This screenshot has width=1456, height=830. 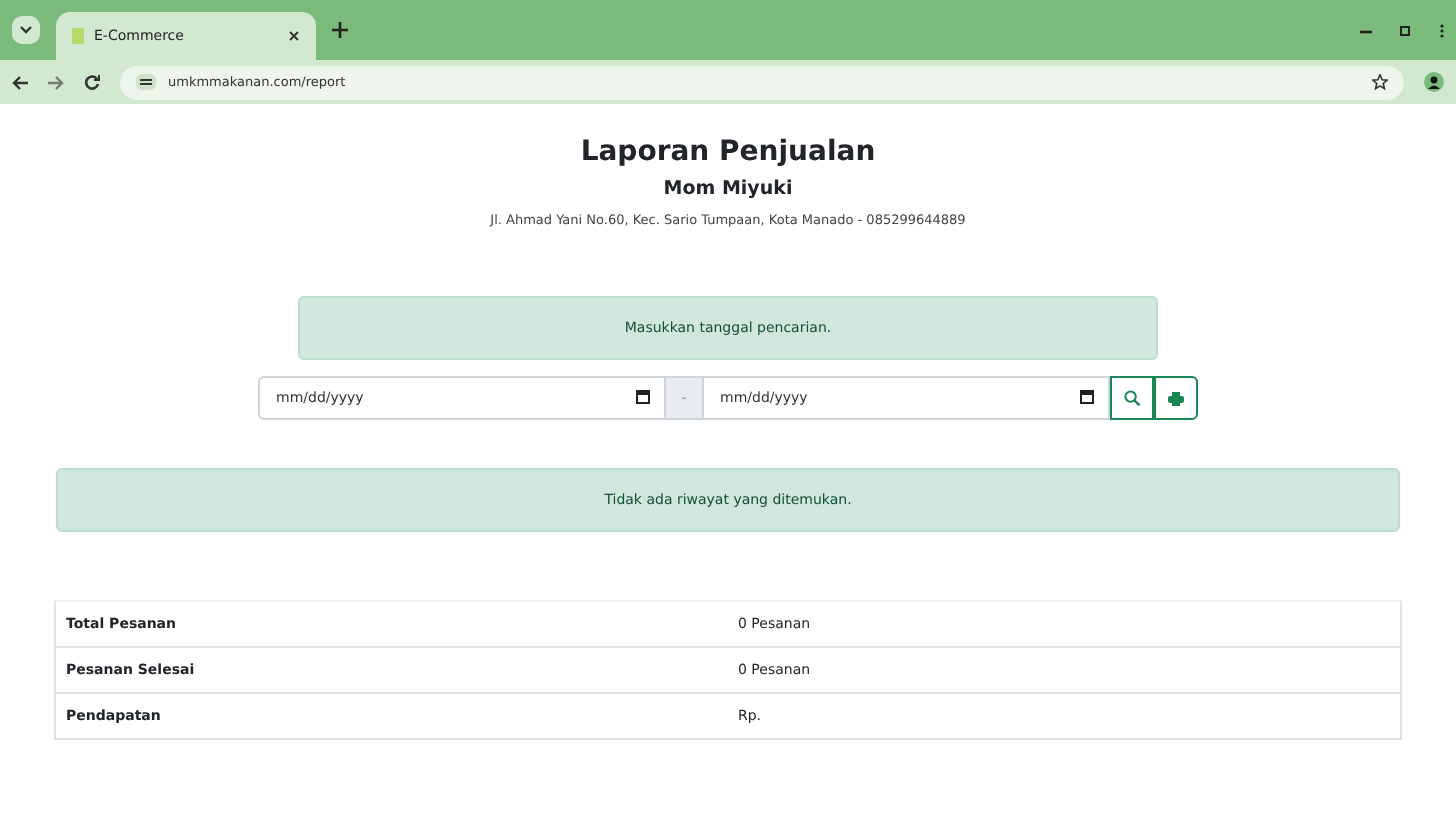 I want to click on report-title: Laporan Penjualan, so click(x=728, y=152).